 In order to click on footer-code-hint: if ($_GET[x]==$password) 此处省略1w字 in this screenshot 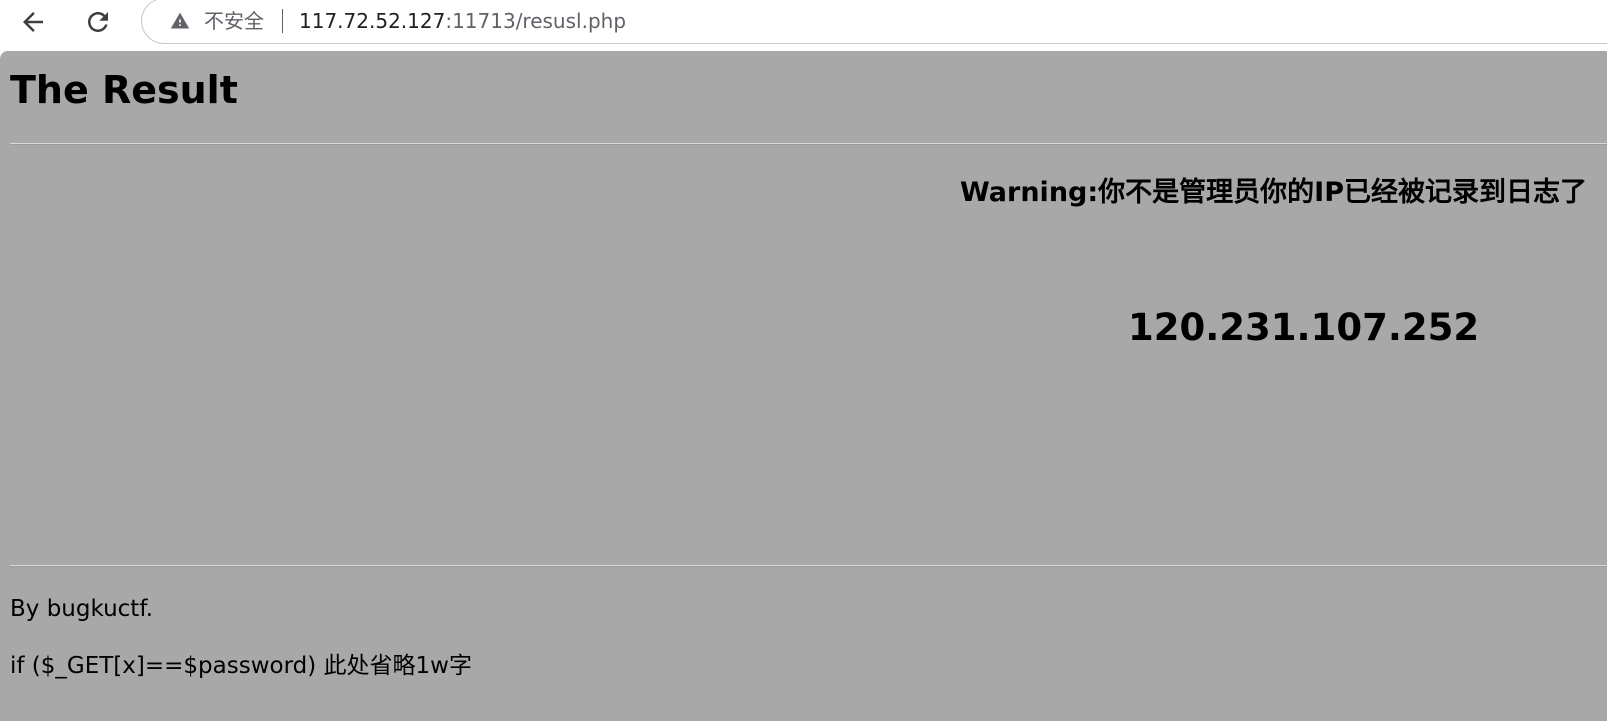, I will do `click(241, 666)`.